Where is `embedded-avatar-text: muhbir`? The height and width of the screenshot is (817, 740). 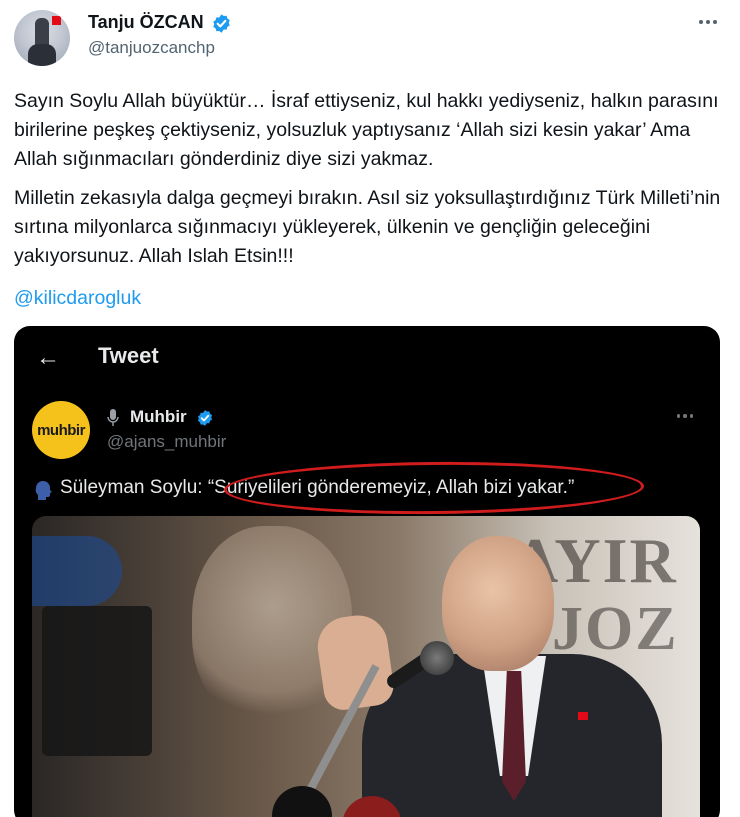 embedded-avatar-text: muhbir is located at coordinates (61, 430).